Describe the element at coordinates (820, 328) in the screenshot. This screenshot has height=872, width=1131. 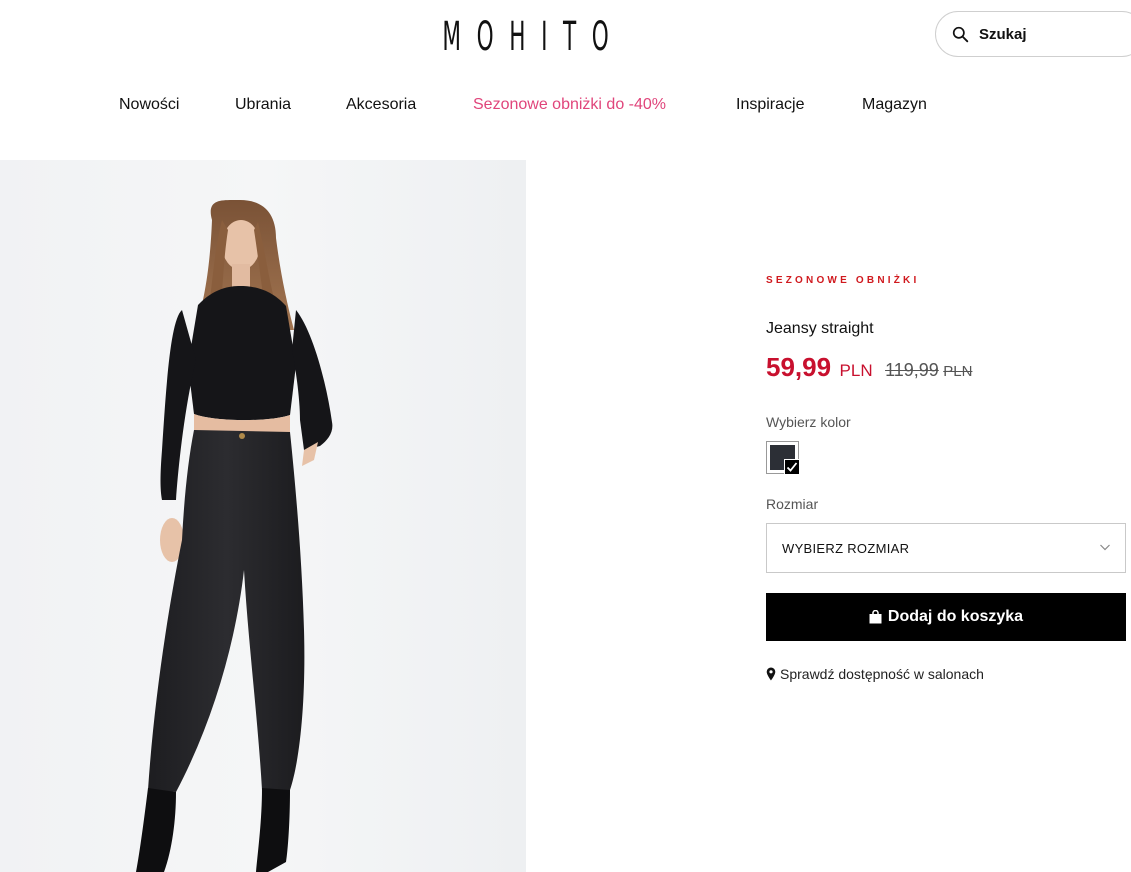
I see `product-name: Jeansy straight` at that location.